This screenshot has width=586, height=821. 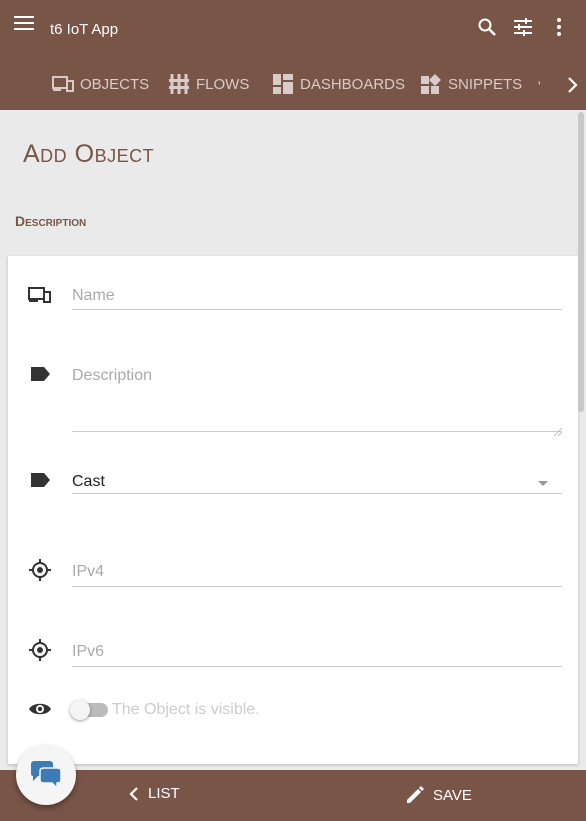 I want to click on flows-icon, so click(x=179, y=84).